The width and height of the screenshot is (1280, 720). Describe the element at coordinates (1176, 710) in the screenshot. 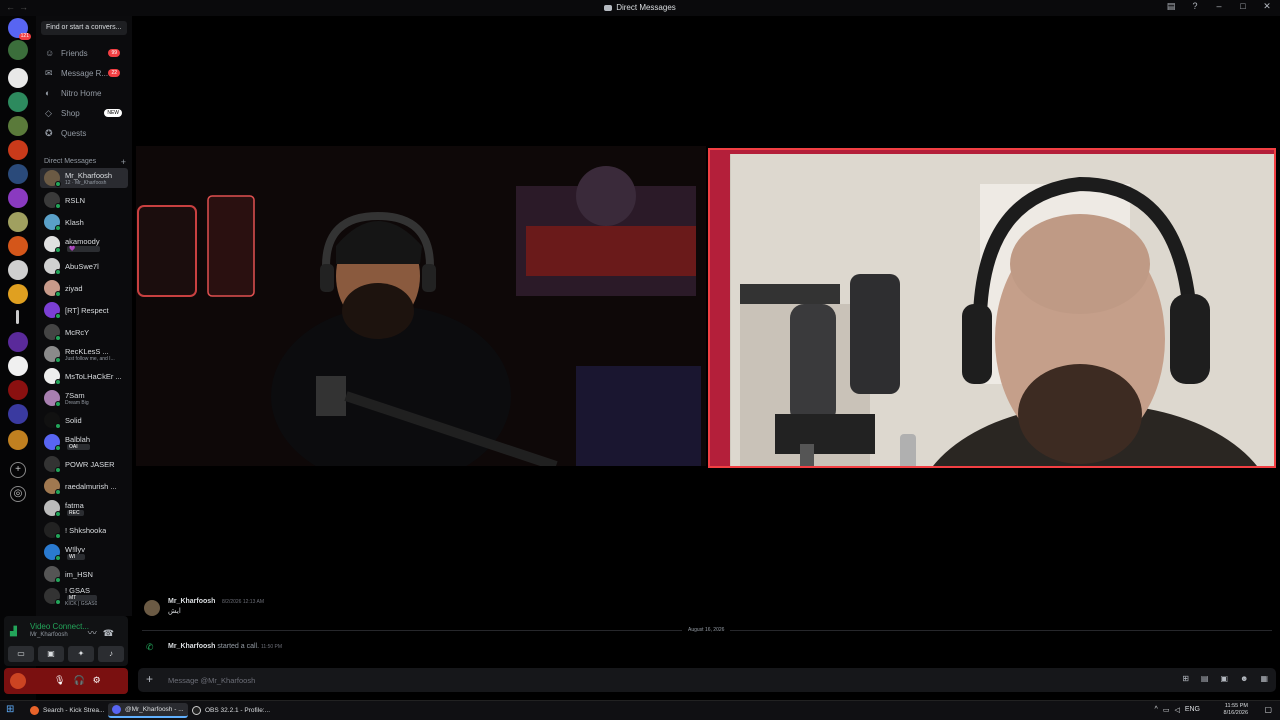

I see `volume-icon: ◁` at that location.